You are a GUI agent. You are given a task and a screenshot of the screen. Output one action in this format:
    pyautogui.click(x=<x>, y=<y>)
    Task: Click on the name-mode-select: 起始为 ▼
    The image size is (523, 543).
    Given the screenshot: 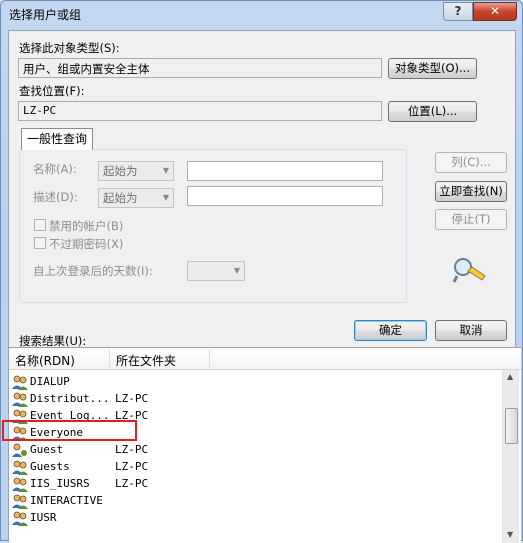 What is the action you would take?
    pyautogui.click(x=136, y=171)
    